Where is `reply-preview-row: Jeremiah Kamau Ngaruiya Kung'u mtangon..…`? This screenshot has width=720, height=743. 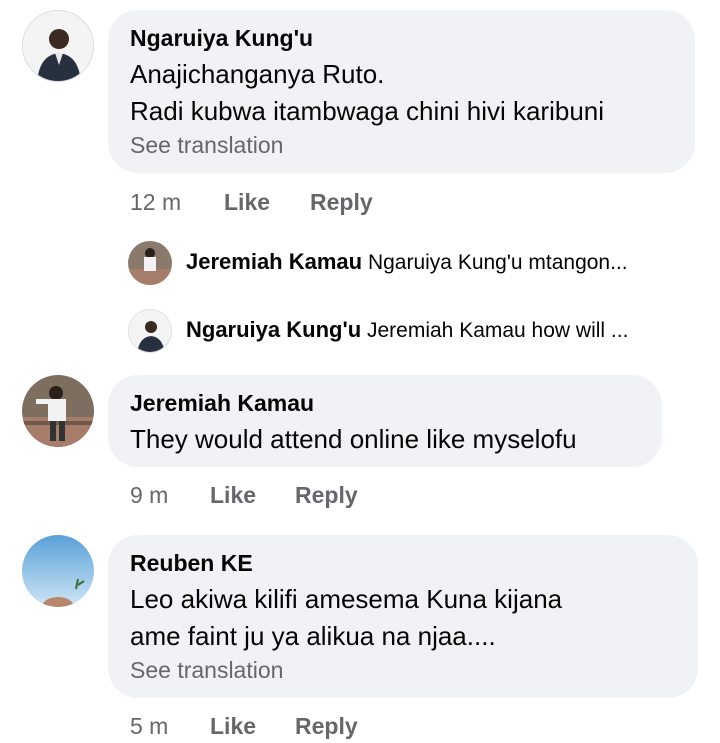
reply-preview-row: Jeremiah Kamau Ngaruiya Kung'u mtangon..… is located at coordinates (413, 263).